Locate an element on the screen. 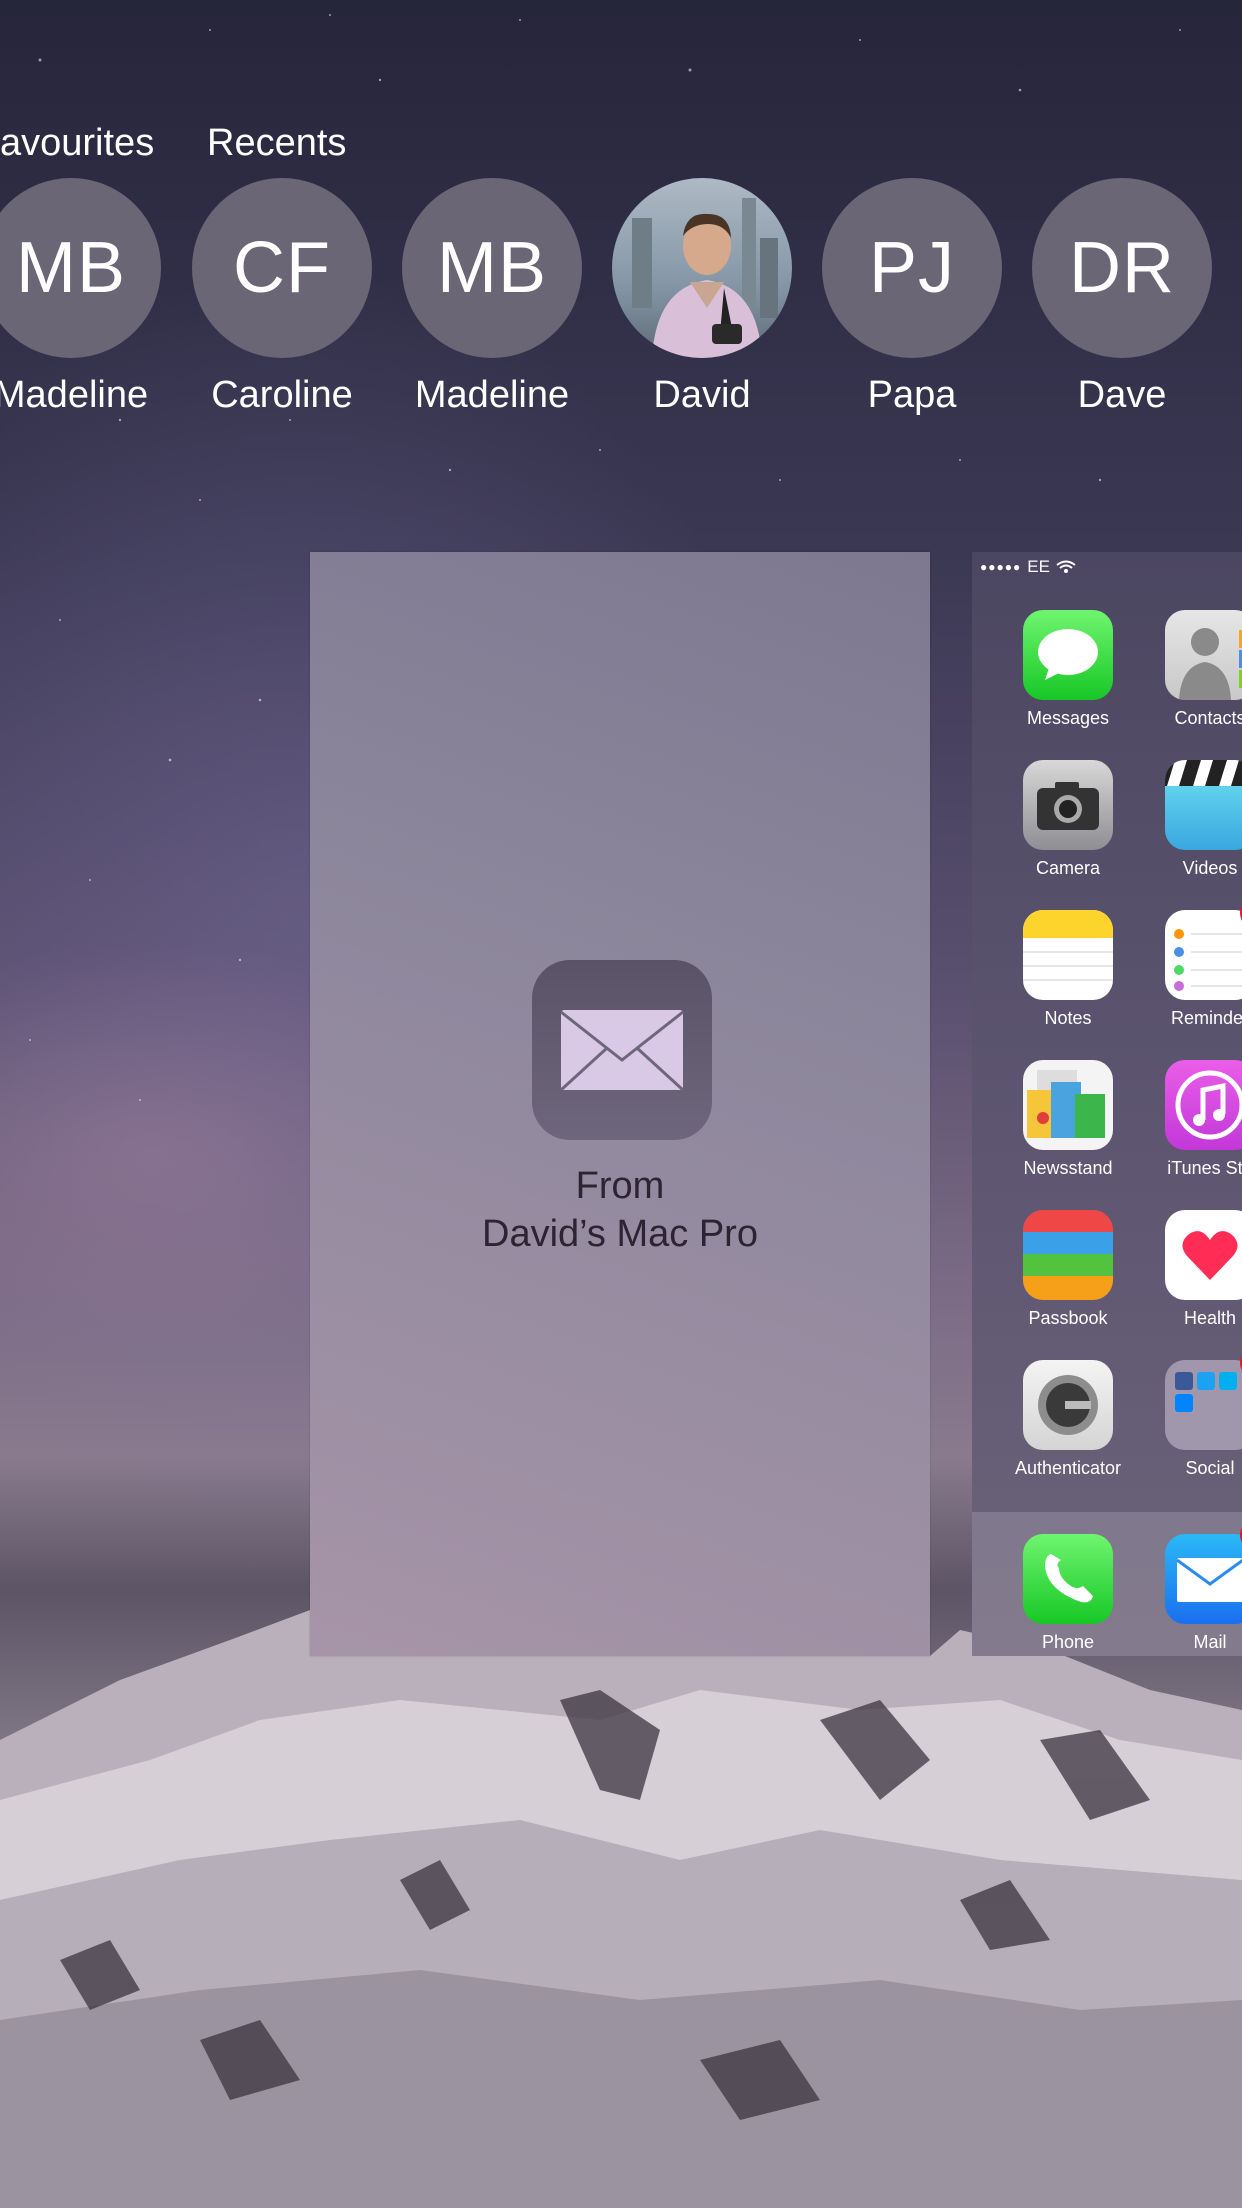 The image size is (1242, 2208). reminders-icon is located at coordinates (1203, 955).